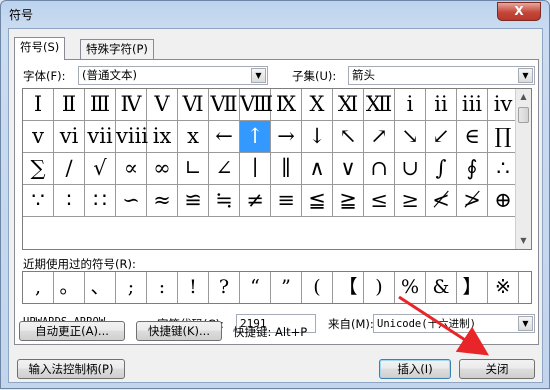 The height and width of the screenshot is (390, 550). I want to click on scroll-down-icon: ▼, so click(523, 241).